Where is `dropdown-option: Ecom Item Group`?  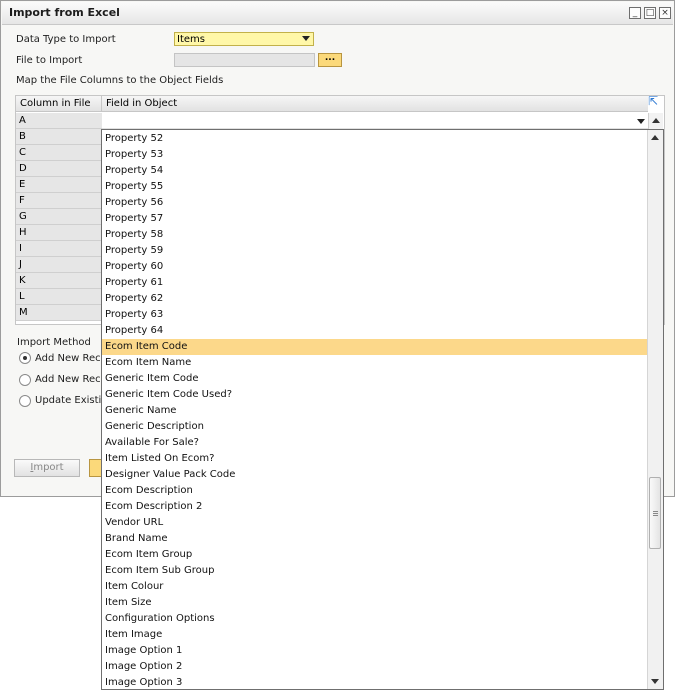
dropdown-option: Ecom Item Group is located at coordinates (375, 555).